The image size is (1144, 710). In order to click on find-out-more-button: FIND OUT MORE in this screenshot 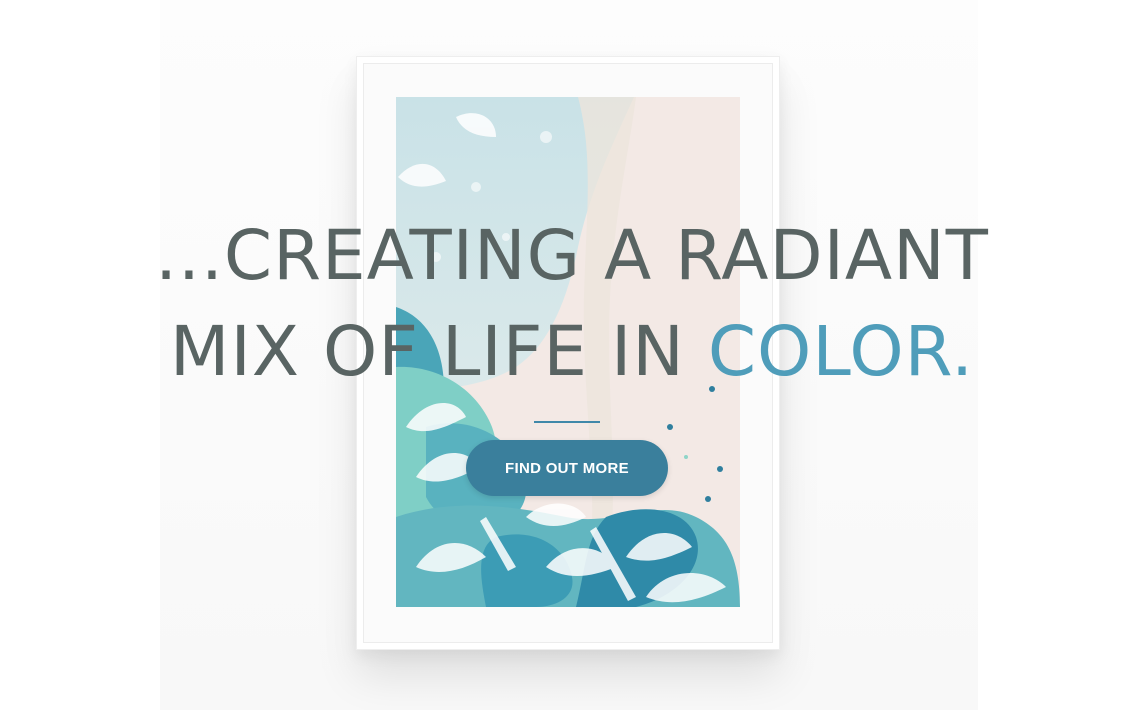, I will do `click(567, 468)`.